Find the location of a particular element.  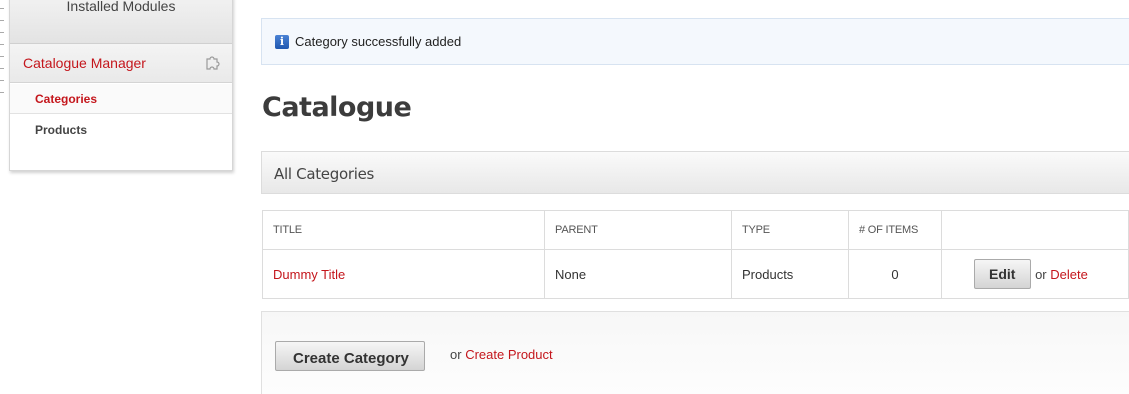

panel-header: All Categories is located at coordinates (695, 172).